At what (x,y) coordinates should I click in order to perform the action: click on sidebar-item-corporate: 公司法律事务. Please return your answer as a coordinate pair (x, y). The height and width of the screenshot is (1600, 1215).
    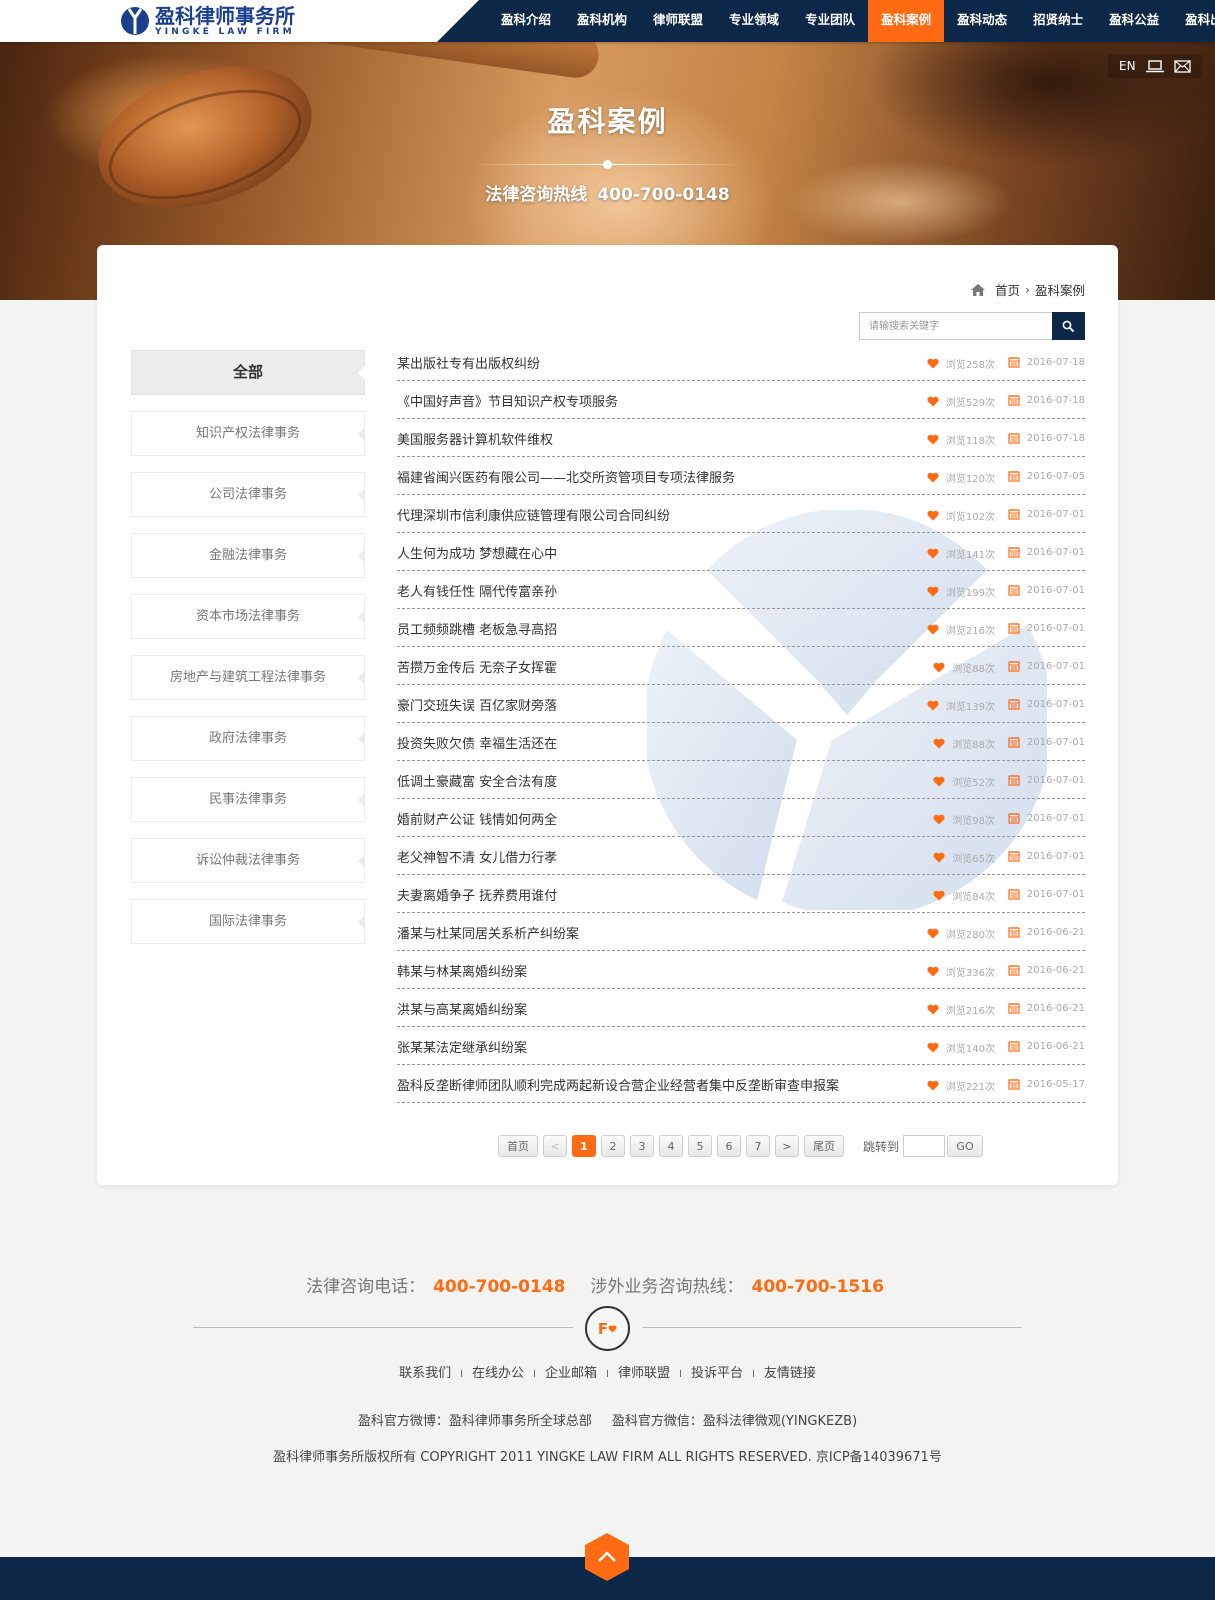
    Looking at the image, I should click on (248, 494).